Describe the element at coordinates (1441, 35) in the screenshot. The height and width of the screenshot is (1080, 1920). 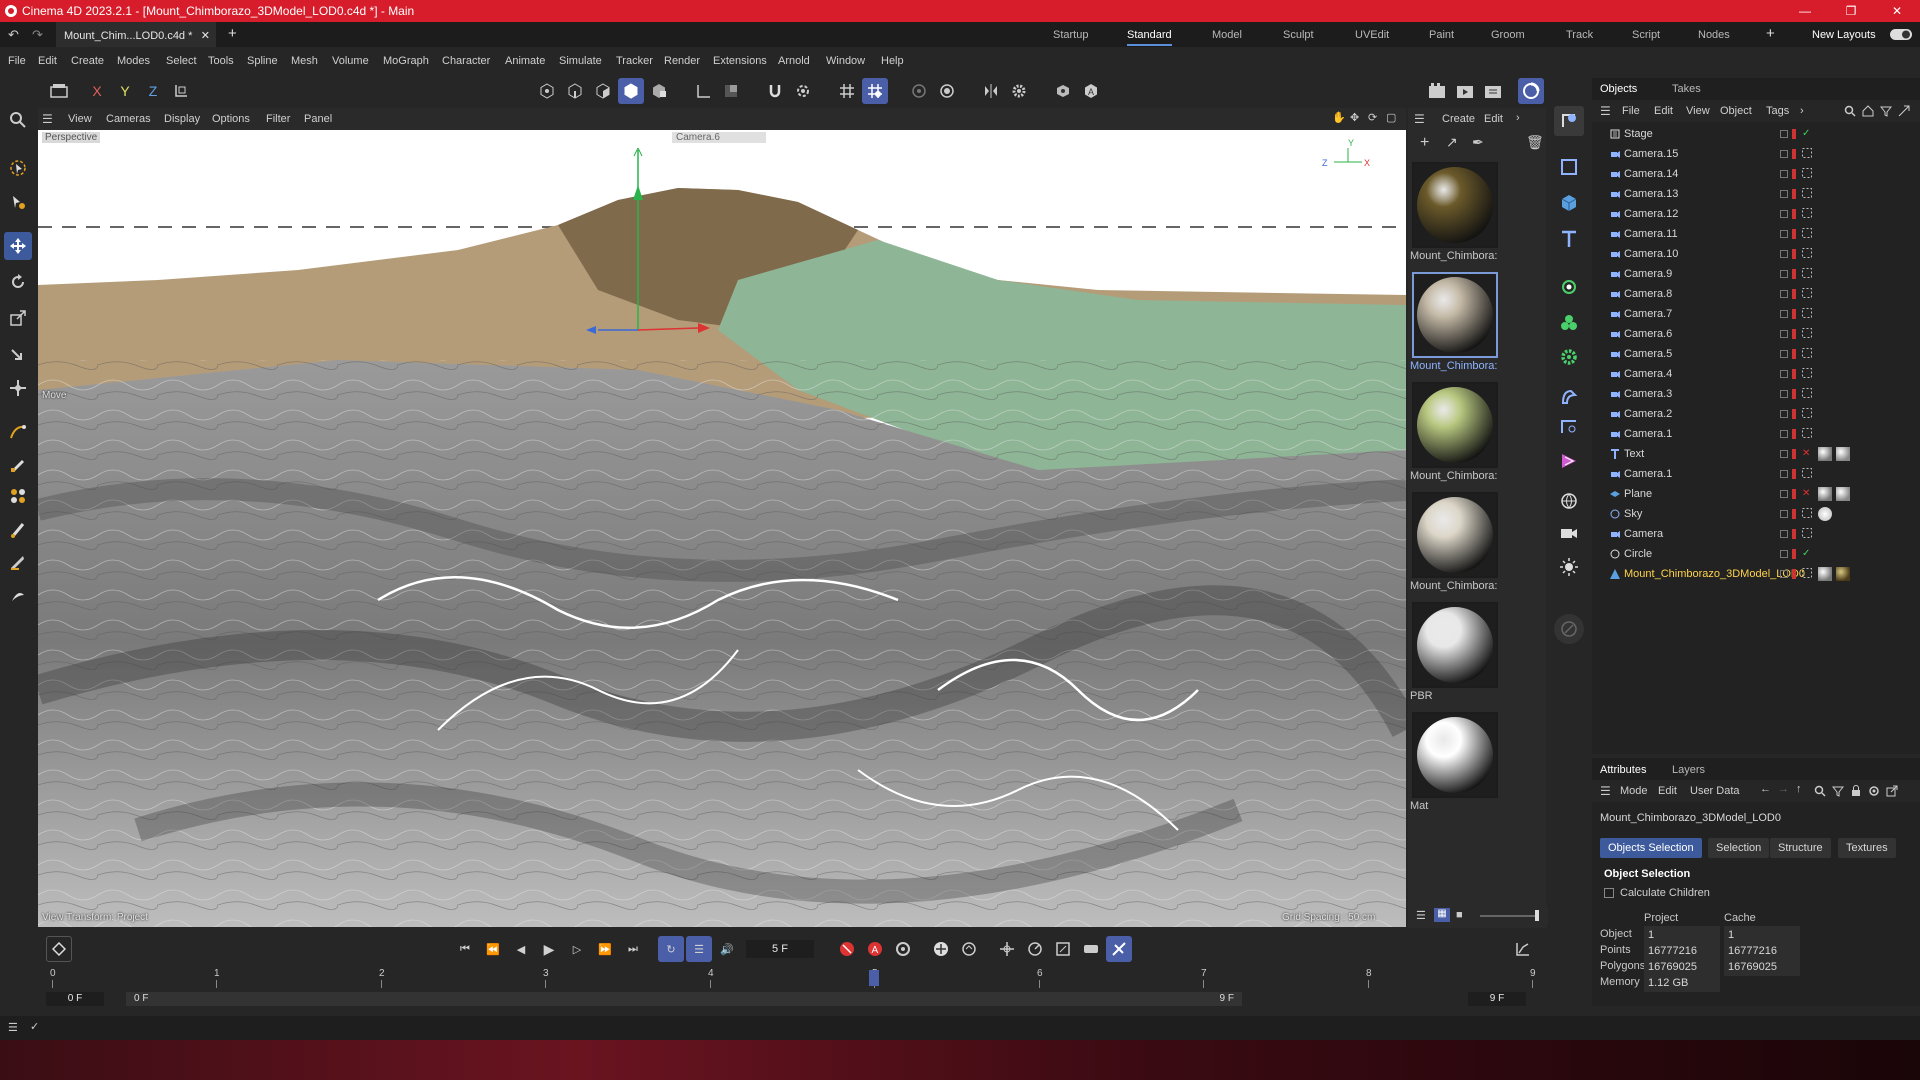
I see `layout-paint: Paint` at that location.